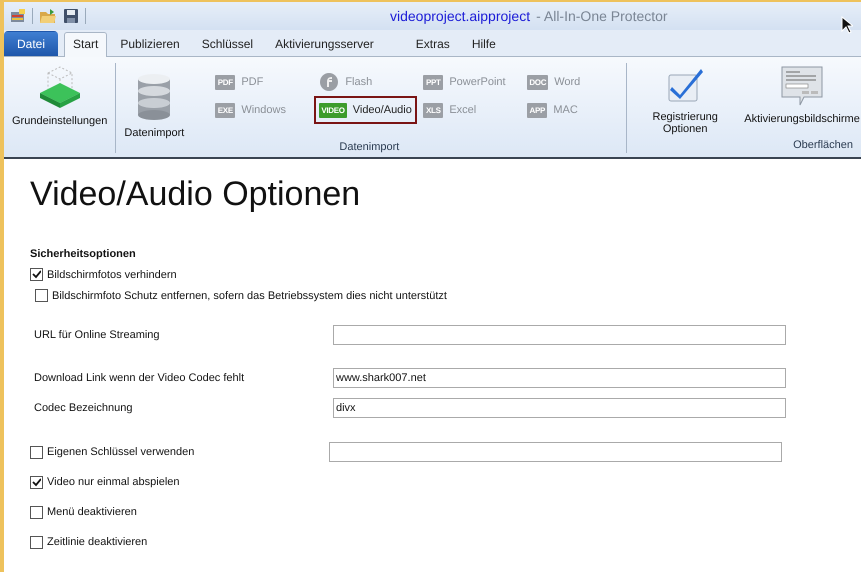  Describe the element at coordinates (31, 43) in the screenshot. I see `file-menu-tab: Datei` at that location.